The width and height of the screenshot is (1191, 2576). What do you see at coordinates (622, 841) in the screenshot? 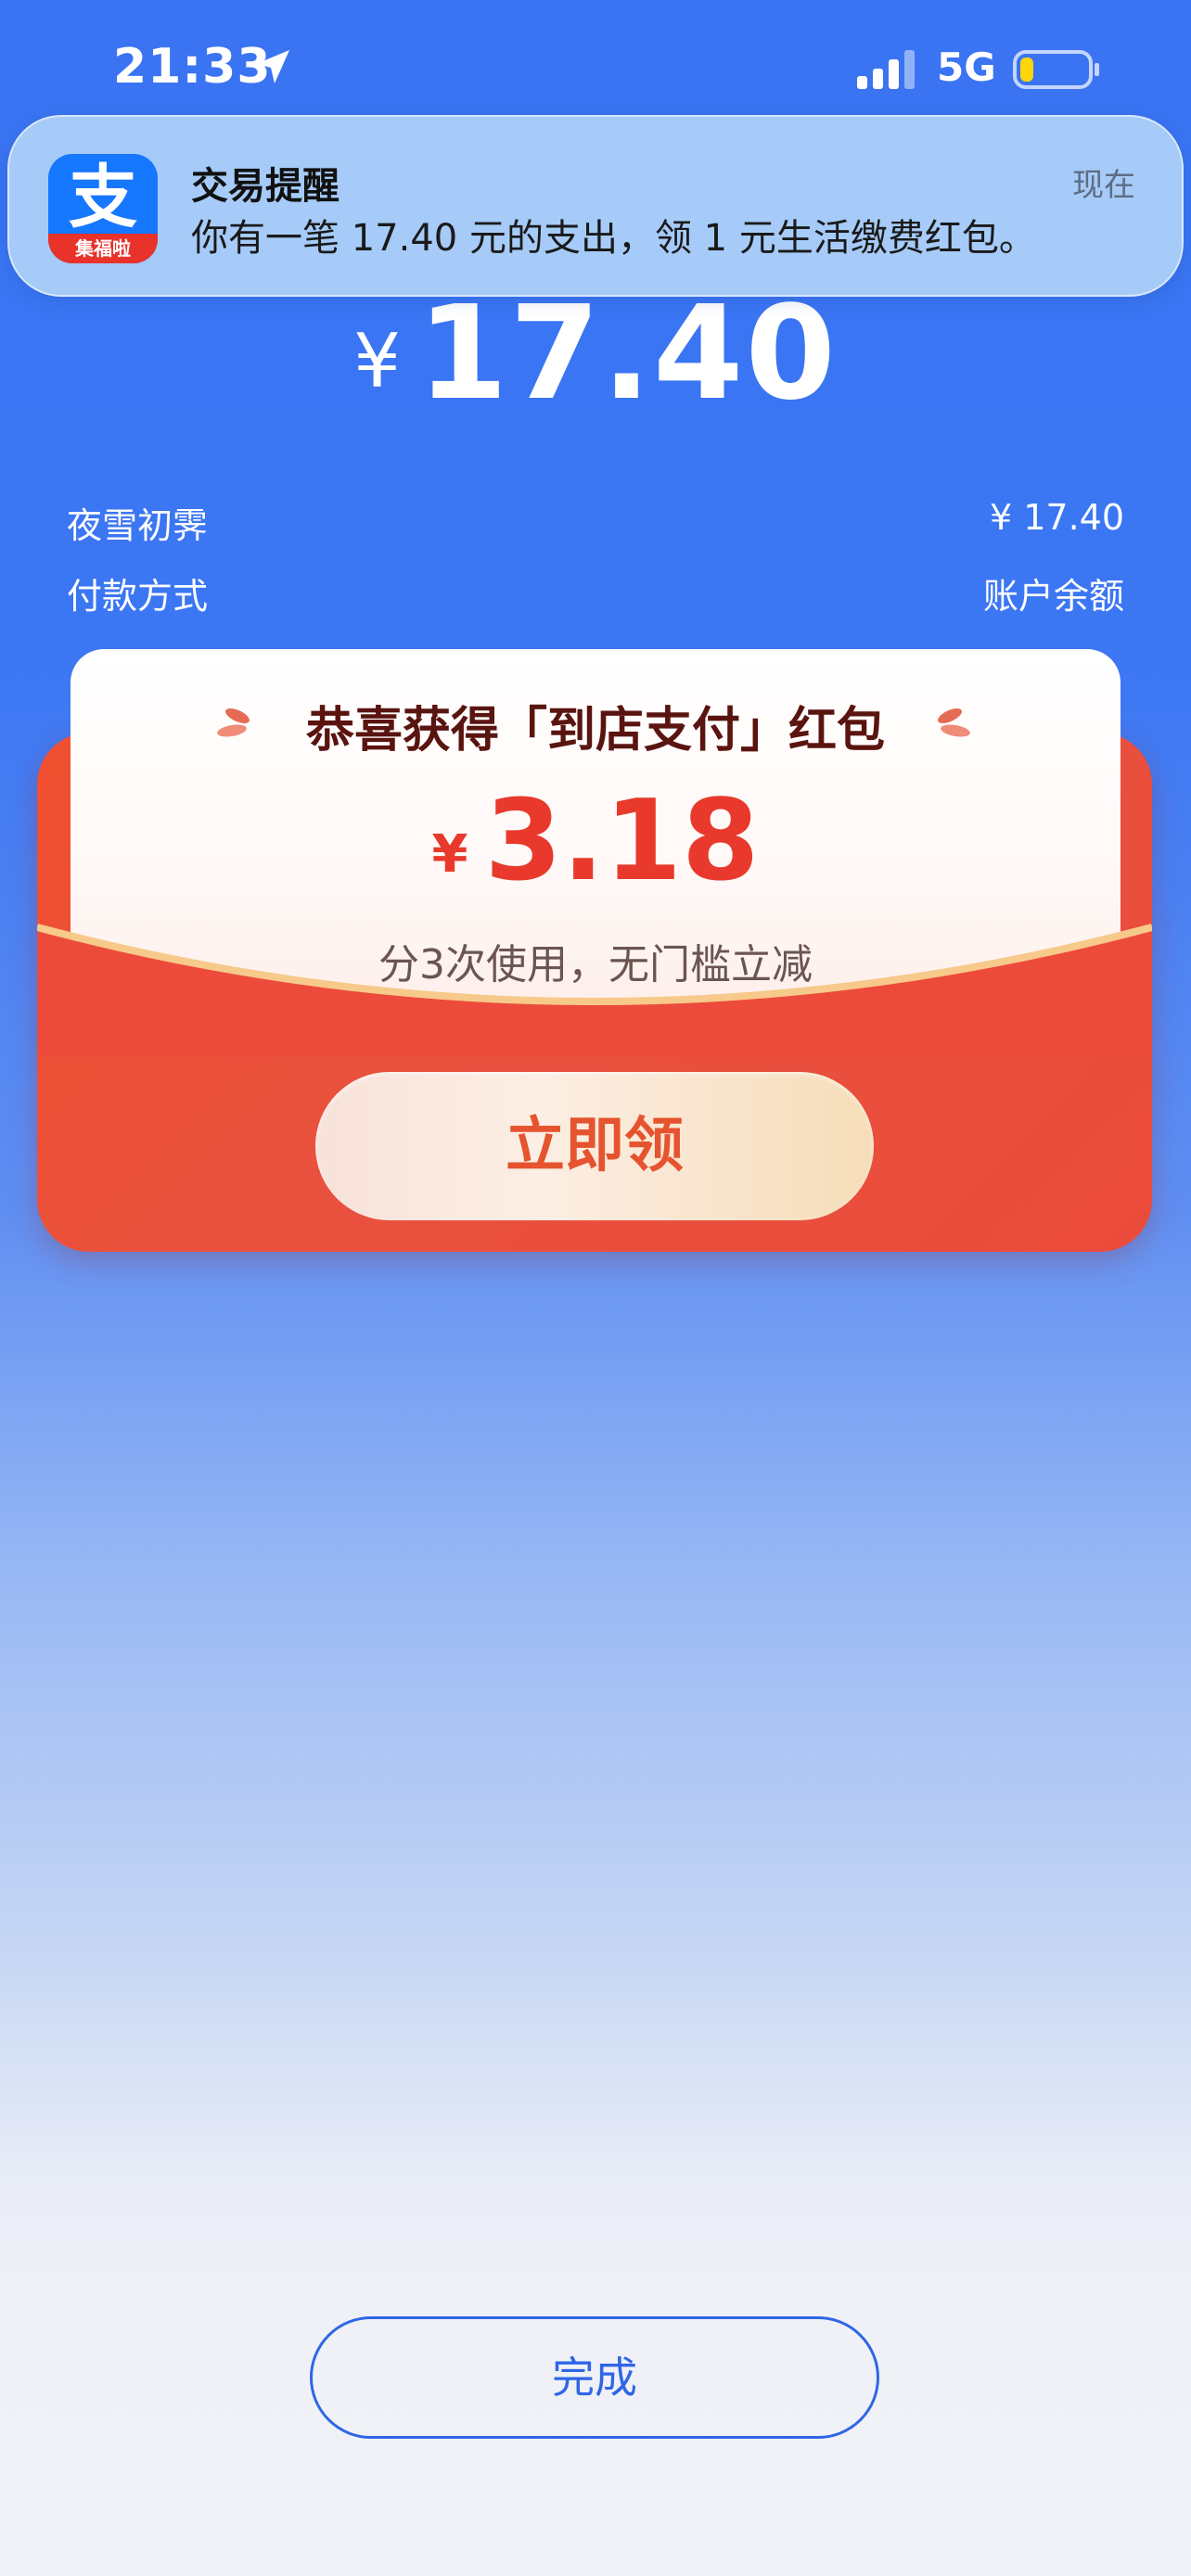
I see `red-packet-value: 3.18` at bounding box center [622, 841].